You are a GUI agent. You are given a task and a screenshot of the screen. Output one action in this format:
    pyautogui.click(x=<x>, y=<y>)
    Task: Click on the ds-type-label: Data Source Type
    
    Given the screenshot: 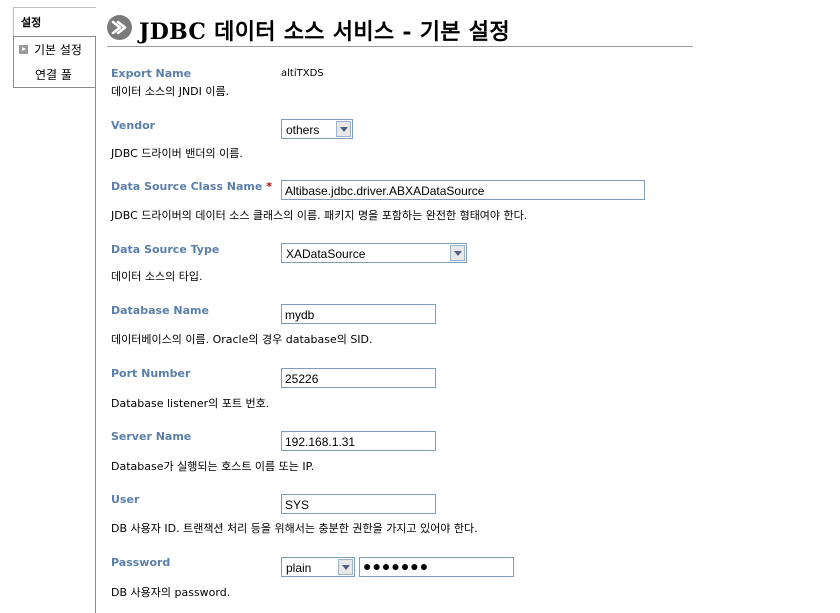 What is the action you would take?
    pyautogui.click(x=165, y=249)
    